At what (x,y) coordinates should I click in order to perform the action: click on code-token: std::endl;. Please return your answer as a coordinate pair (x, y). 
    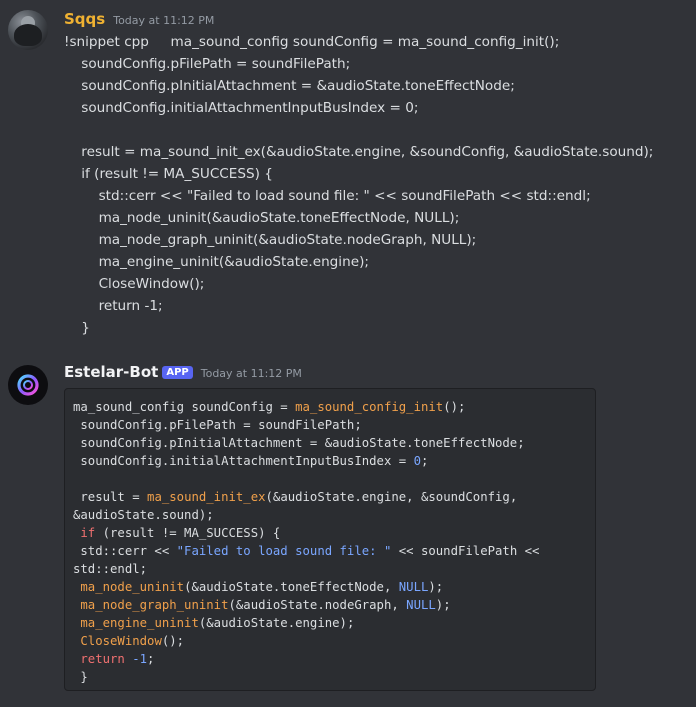
    Looking at the image, I should click on (110, 569).